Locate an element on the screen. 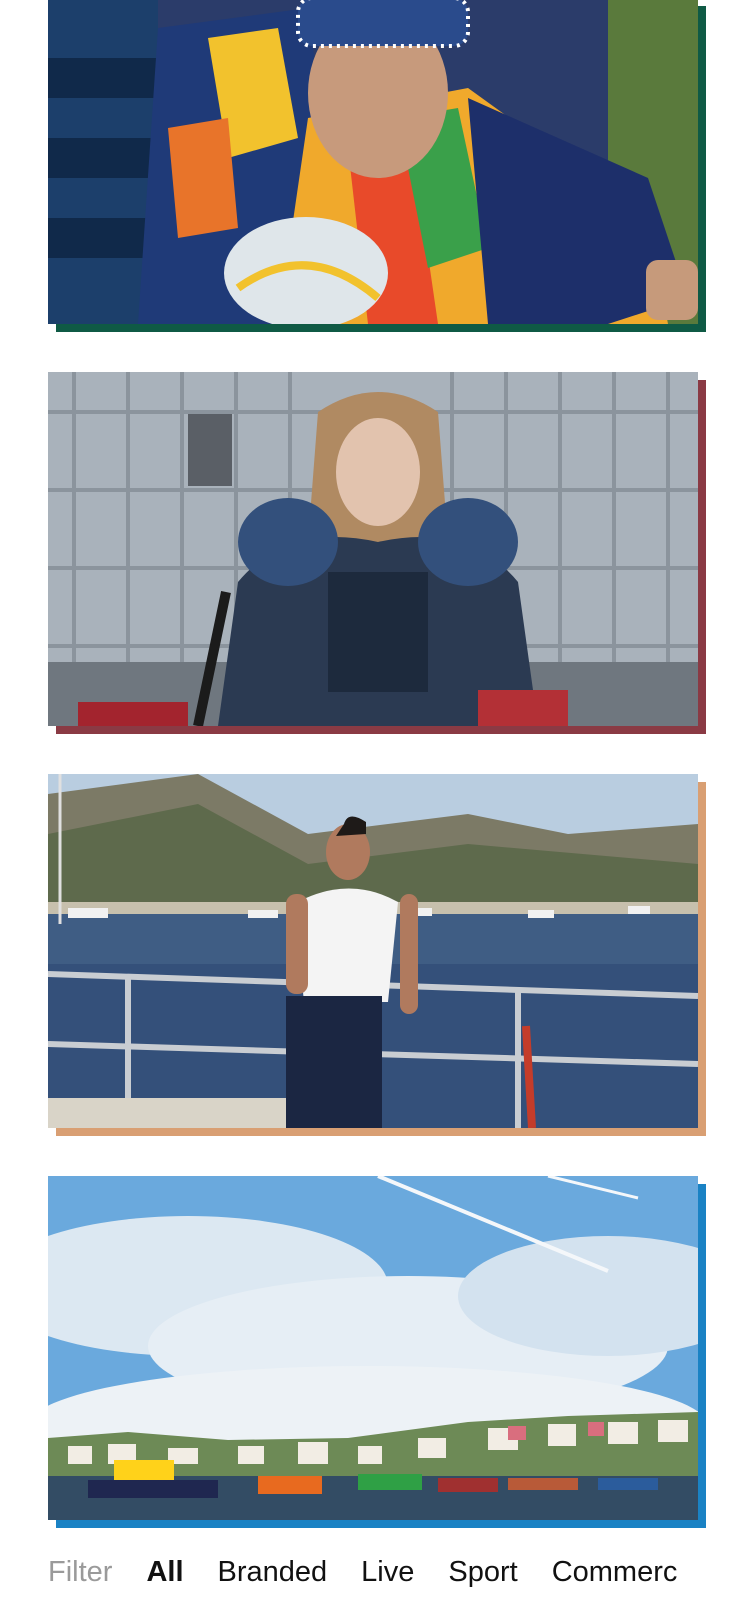 The image size is (750, 1624). filter-item-live: Live is located at coordinates (387, 1572).